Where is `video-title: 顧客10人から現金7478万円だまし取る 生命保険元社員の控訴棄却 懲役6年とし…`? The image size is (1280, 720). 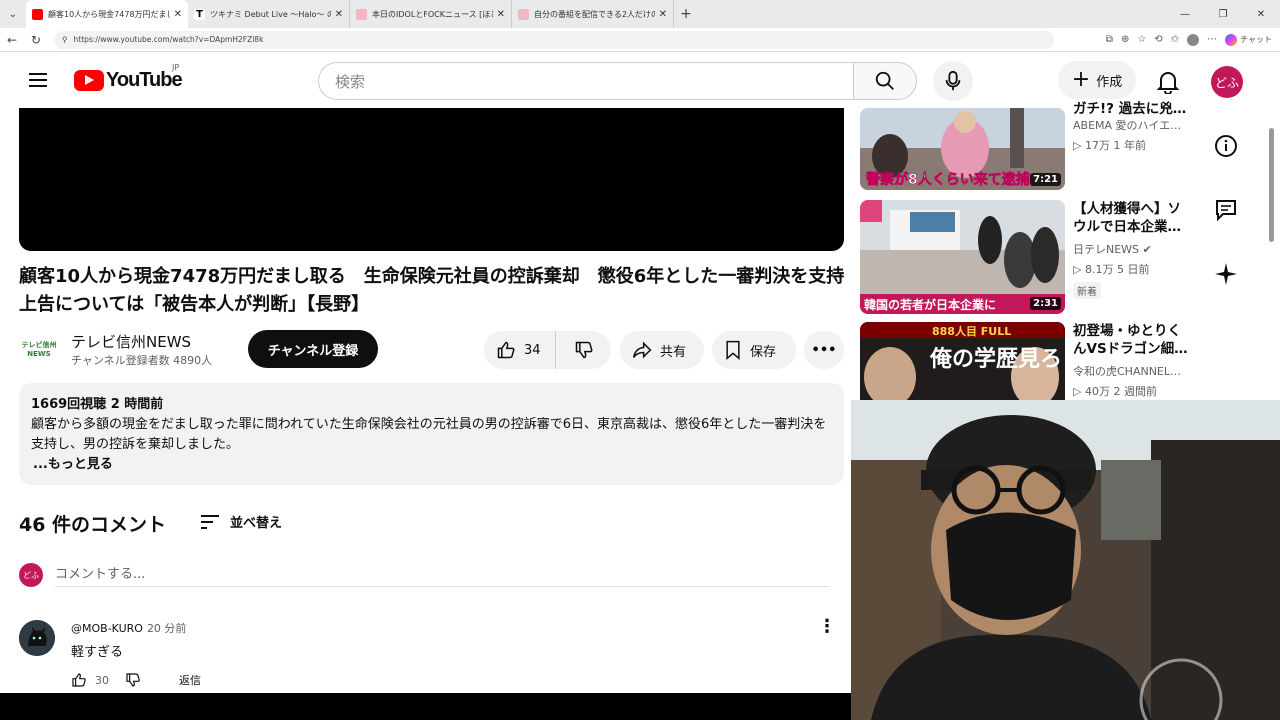 video-title: 顧客10人から現金7478万円だまし取る 生命保険元社員の控訴棄却 懲役6年とし… is located at coordinates (441, 290).